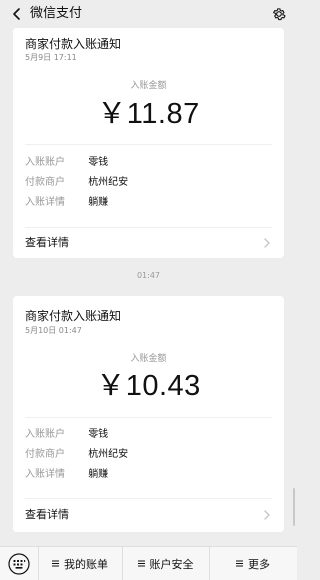 This screenshot has height=580, width=320. What do you see at coordinates (279, 14) in the screenshot?
I see `gear-icon` at bounding box center [279, 14].